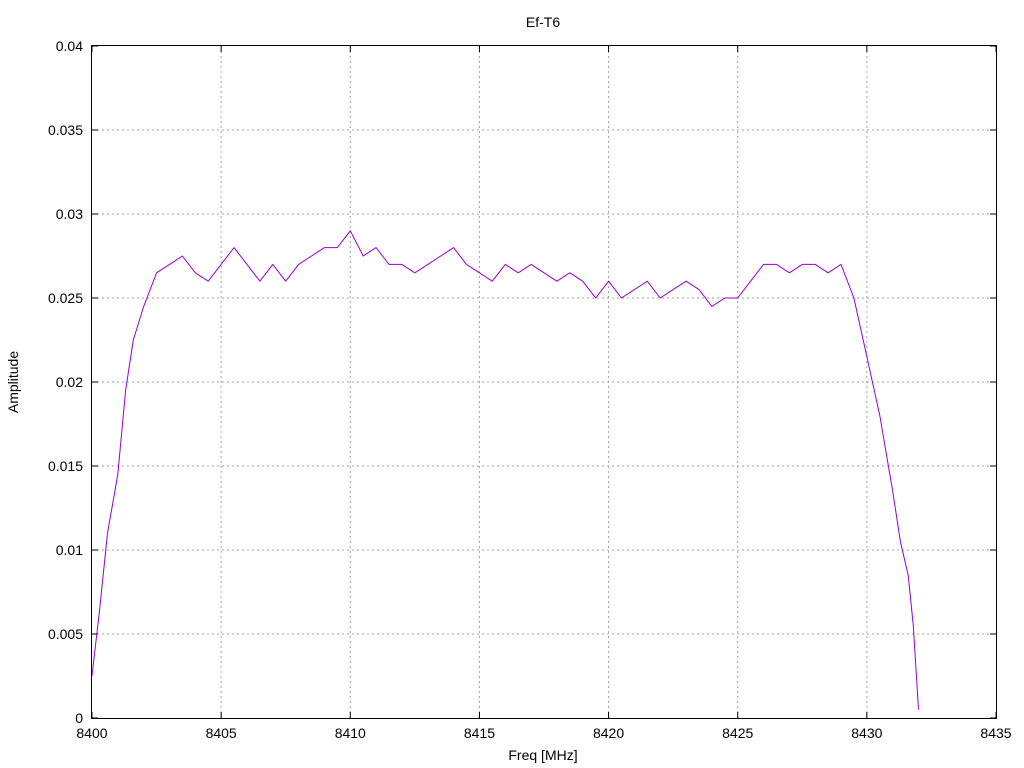 The image size is (1024, 768). Describe the element at coordinates (69, 214) in the screenshot. I see `y-tick-label: 0.03` at that location.